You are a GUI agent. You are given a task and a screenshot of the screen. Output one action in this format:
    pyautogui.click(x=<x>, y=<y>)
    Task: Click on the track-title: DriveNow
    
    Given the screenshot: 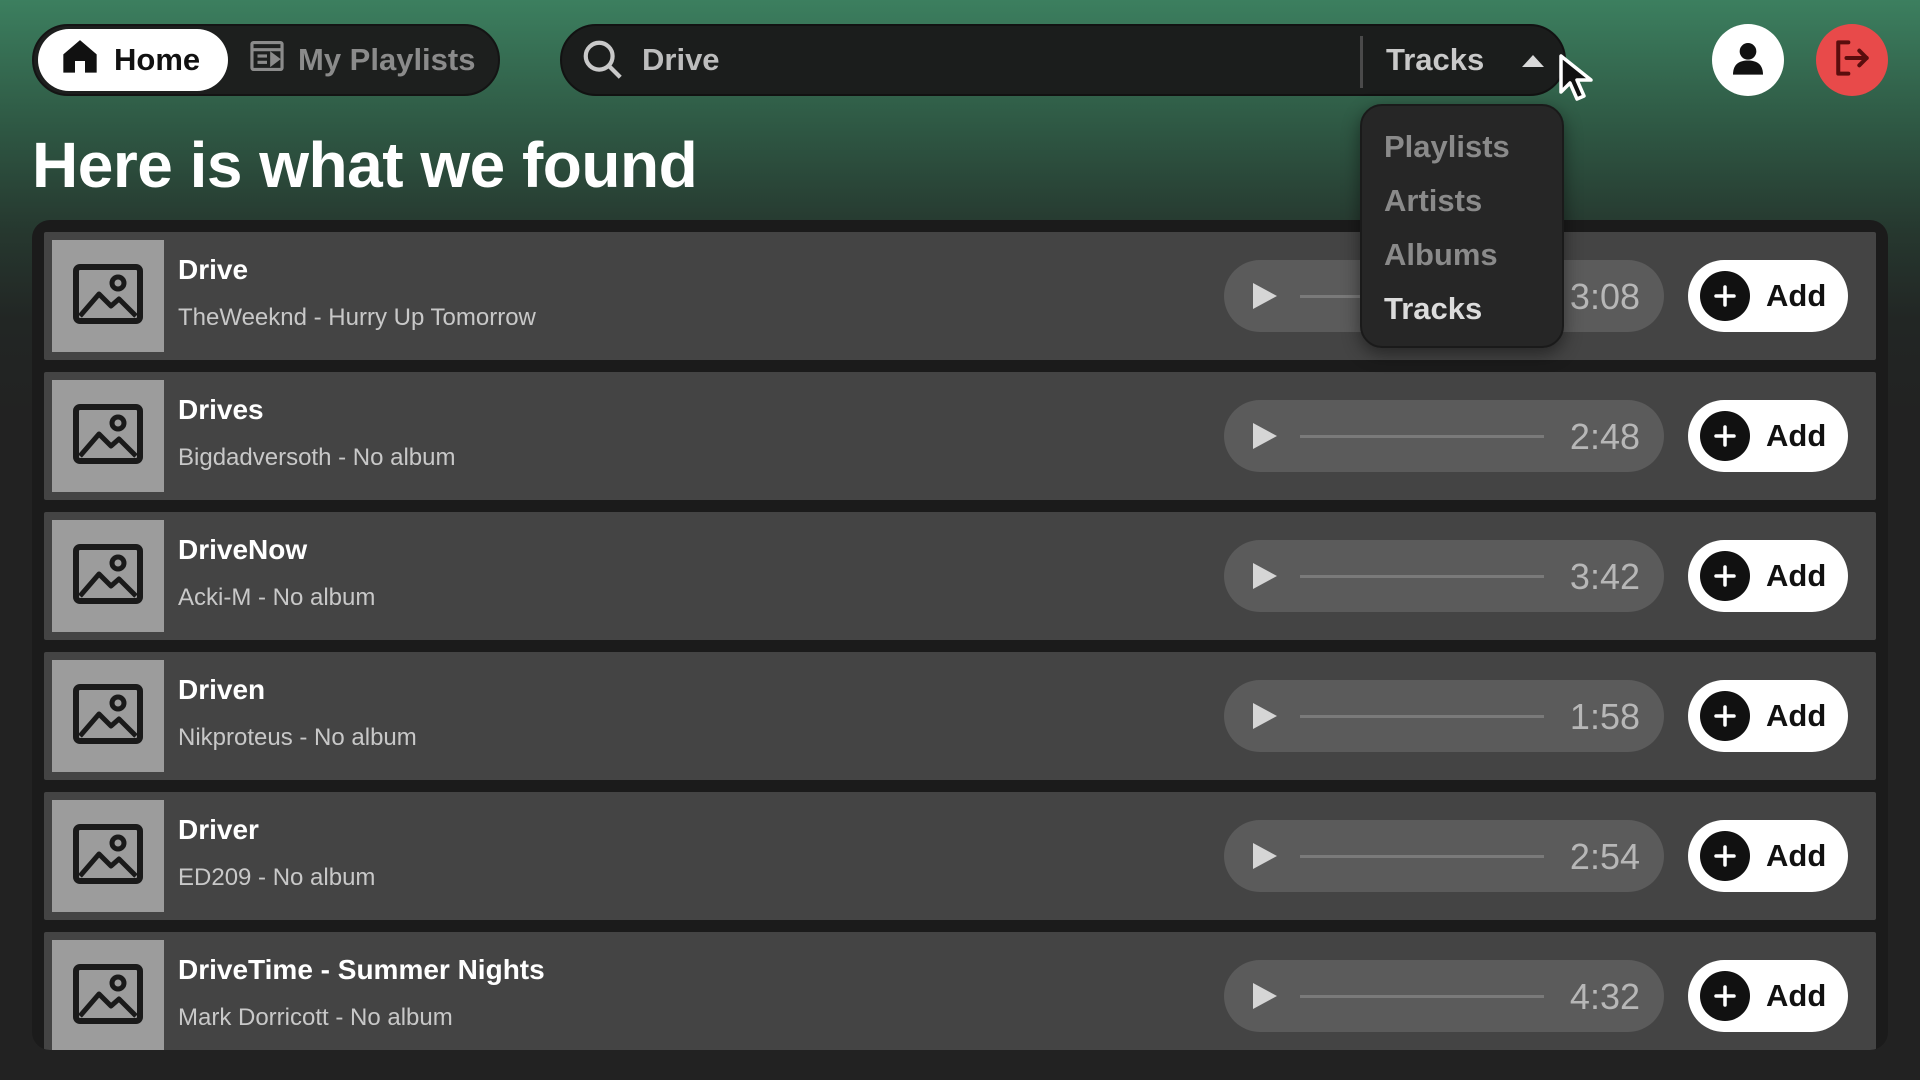 What is the action you would take?
    pyautogui.click(x=243, y=549)
    